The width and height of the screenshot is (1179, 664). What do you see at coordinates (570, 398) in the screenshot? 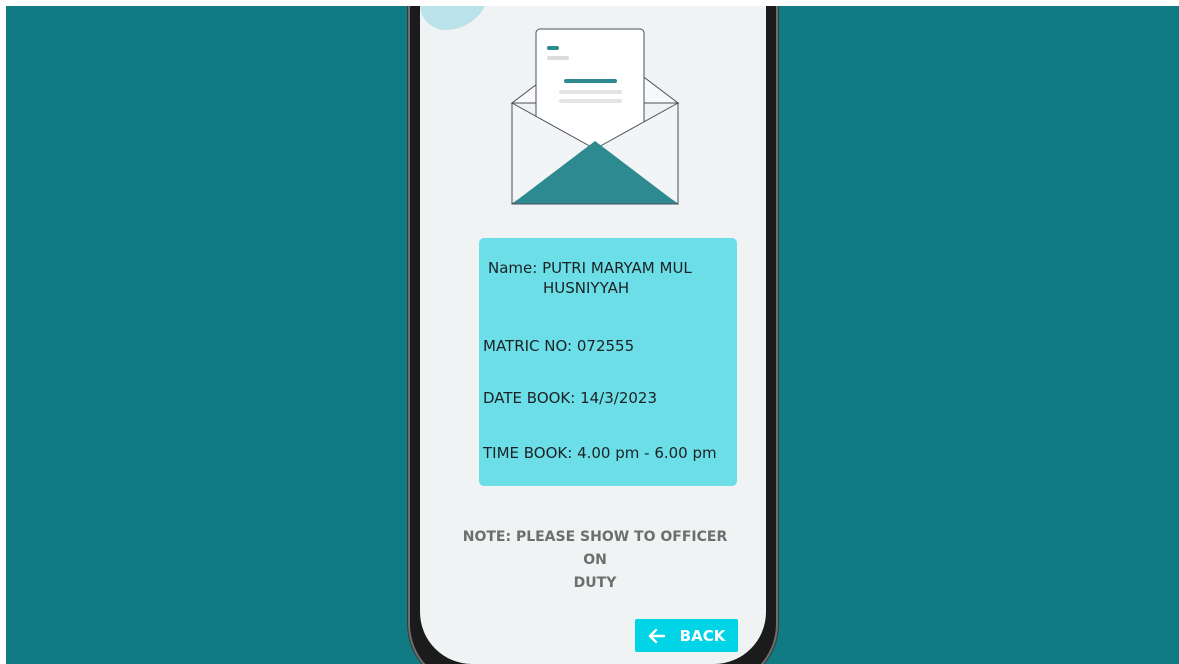
I see `booking-date: DATE BOOK: 14/3/2023` at bounding box center [570, 398].